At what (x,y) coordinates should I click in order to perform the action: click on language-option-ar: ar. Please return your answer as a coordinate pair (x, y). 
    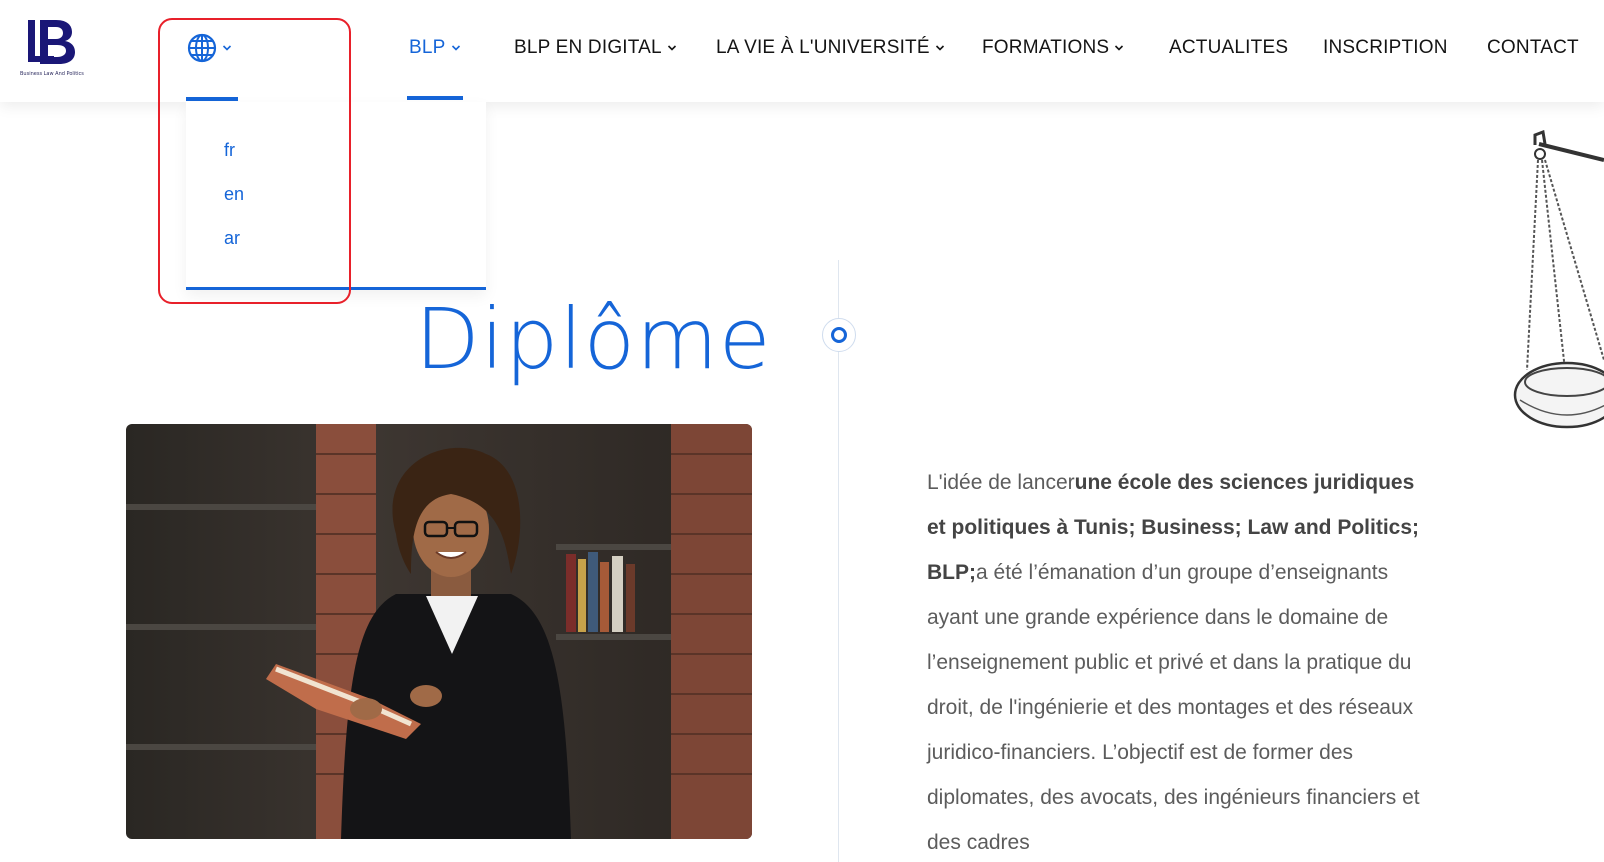
    Looking at the image, I should click on (232, 238).